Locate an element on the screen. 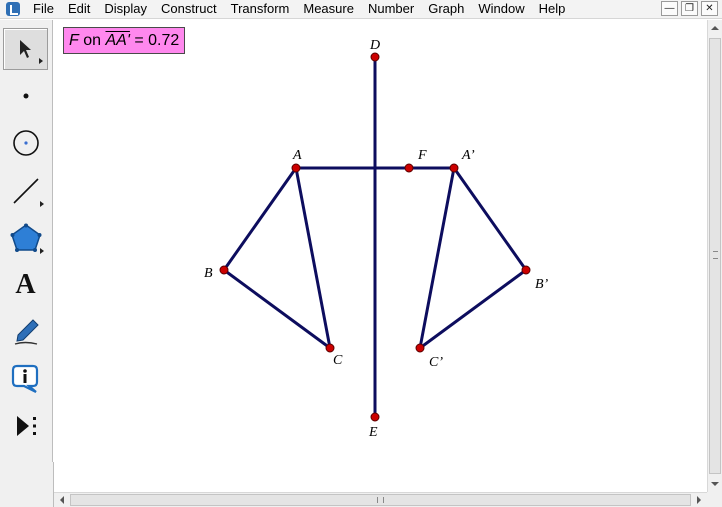 The image size is (722, 507). scroll-right-icon is located at coordinates (699, 500).